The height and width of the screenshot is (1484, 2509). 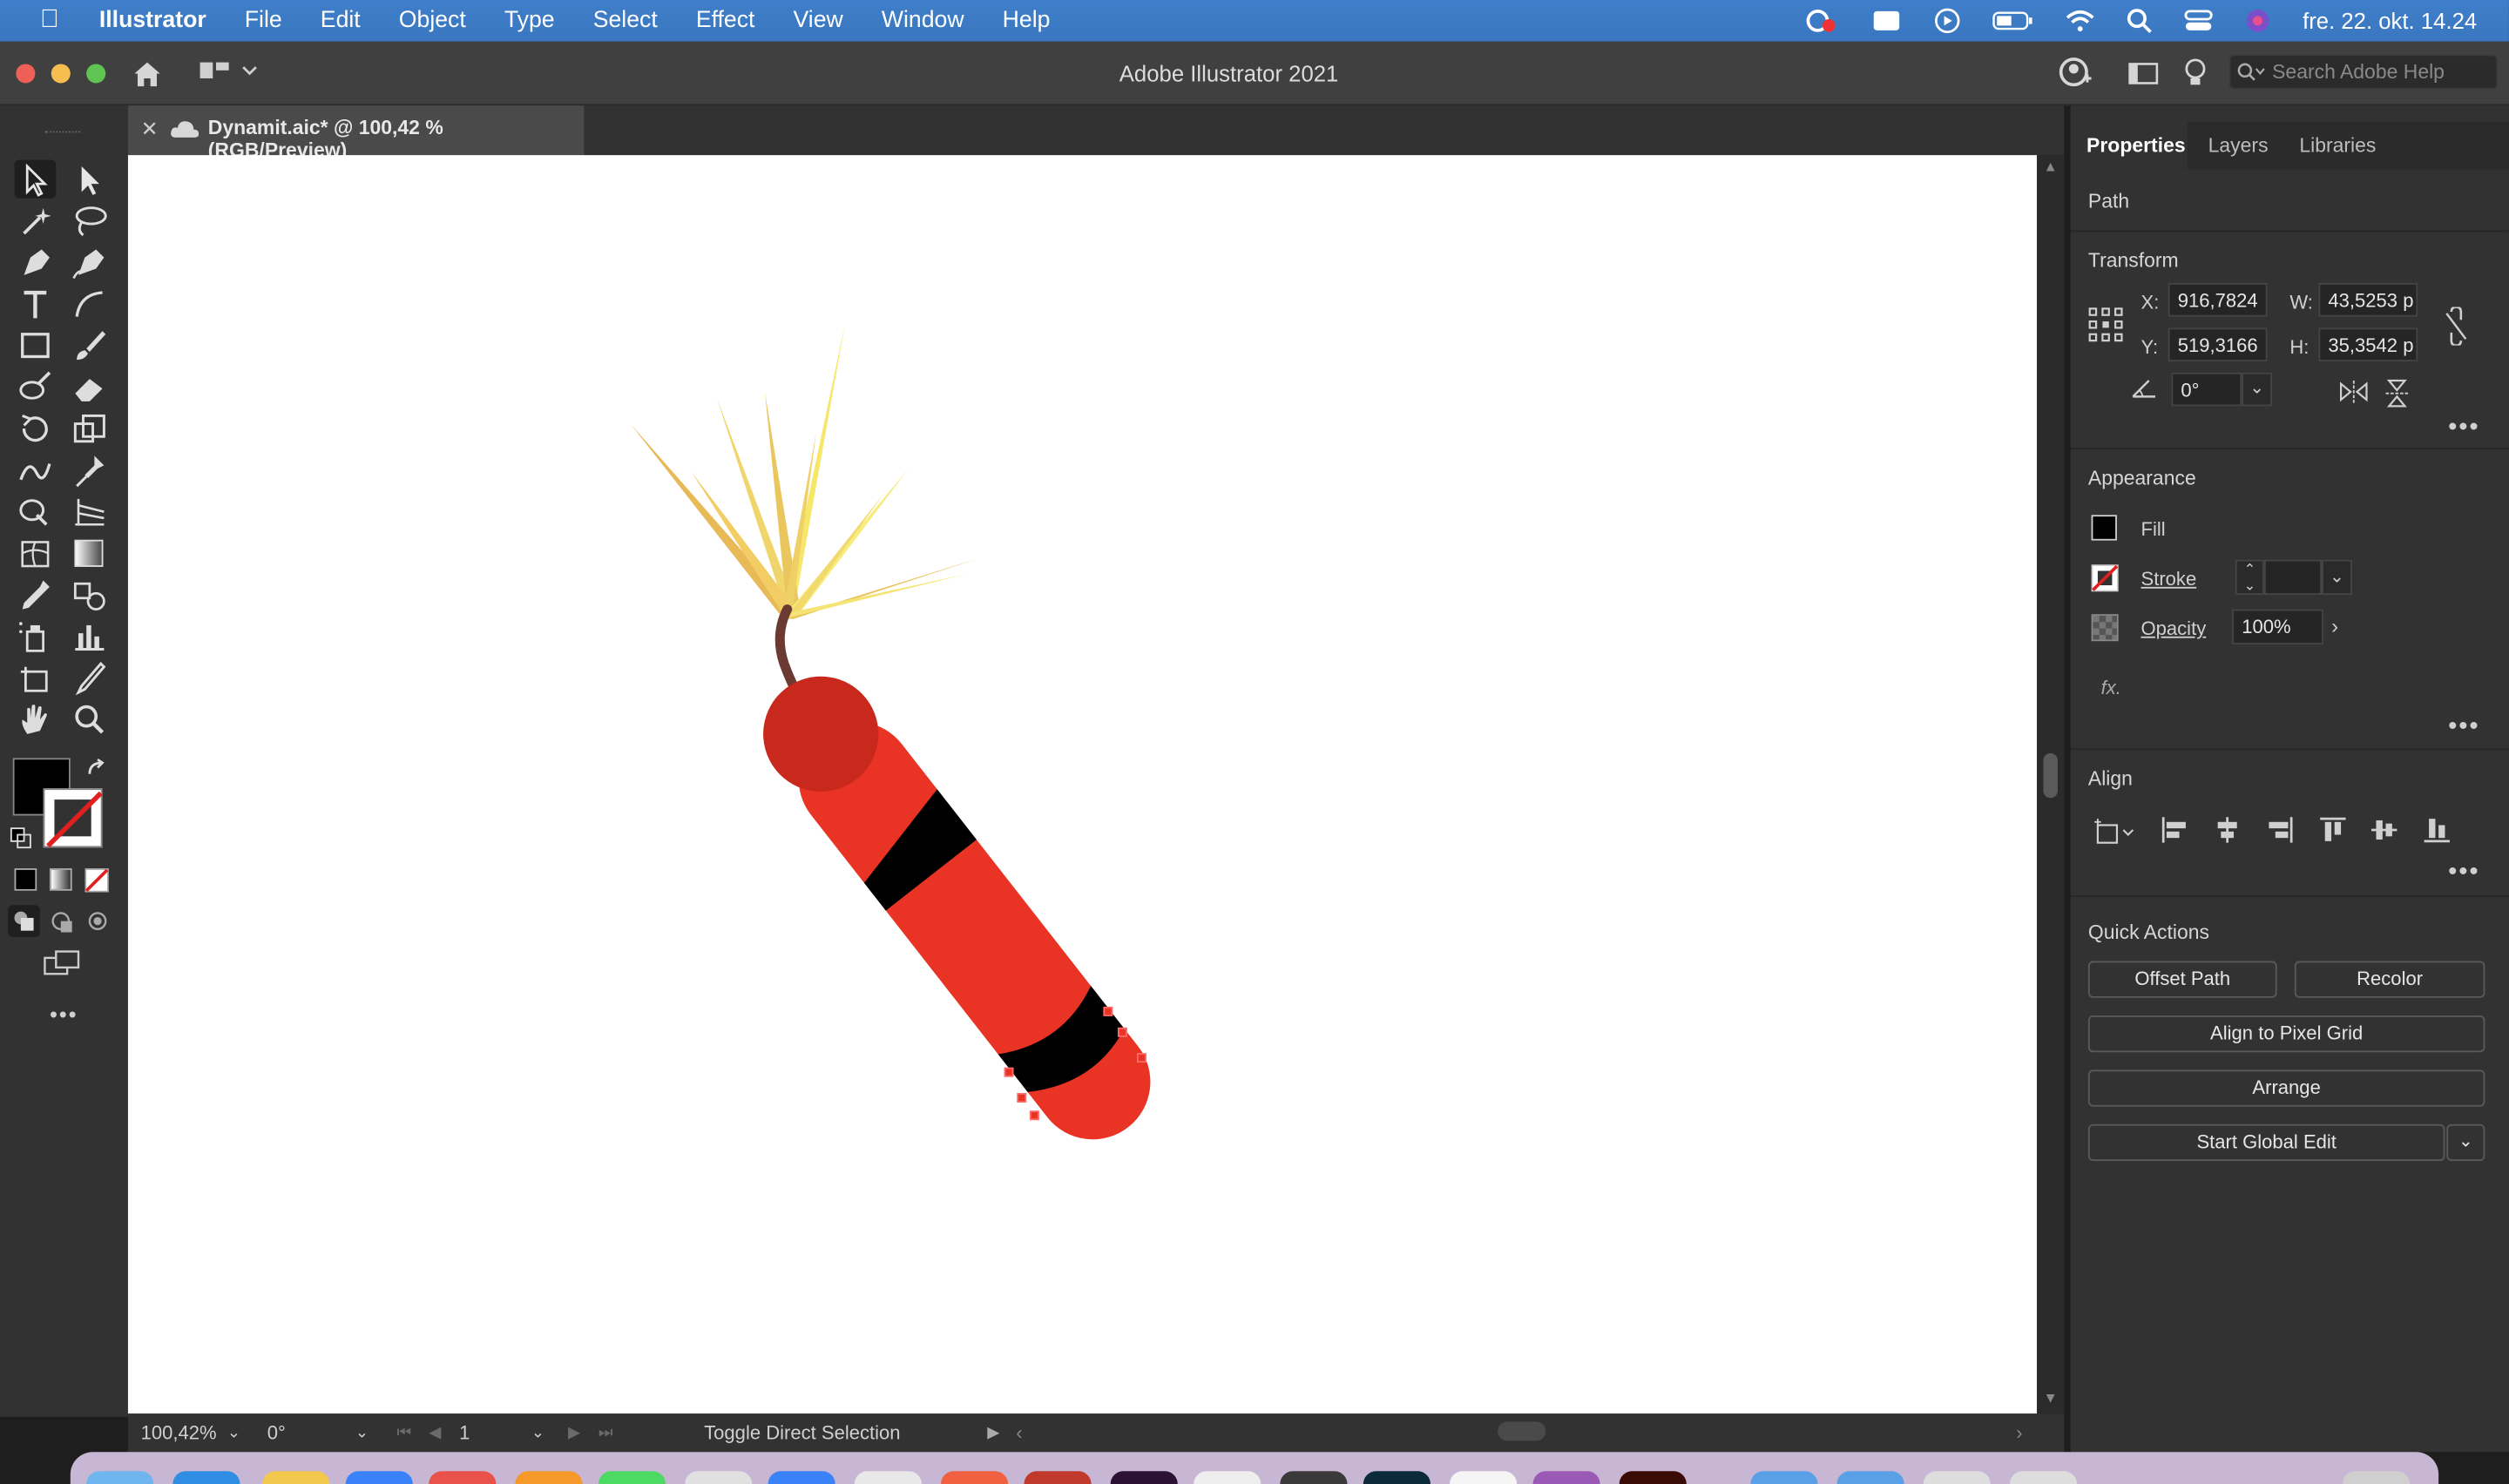 What do you see at coordinates (956, 908) in the screenshot?
I see `dynamite-stick` at bounding box center [956, 908].